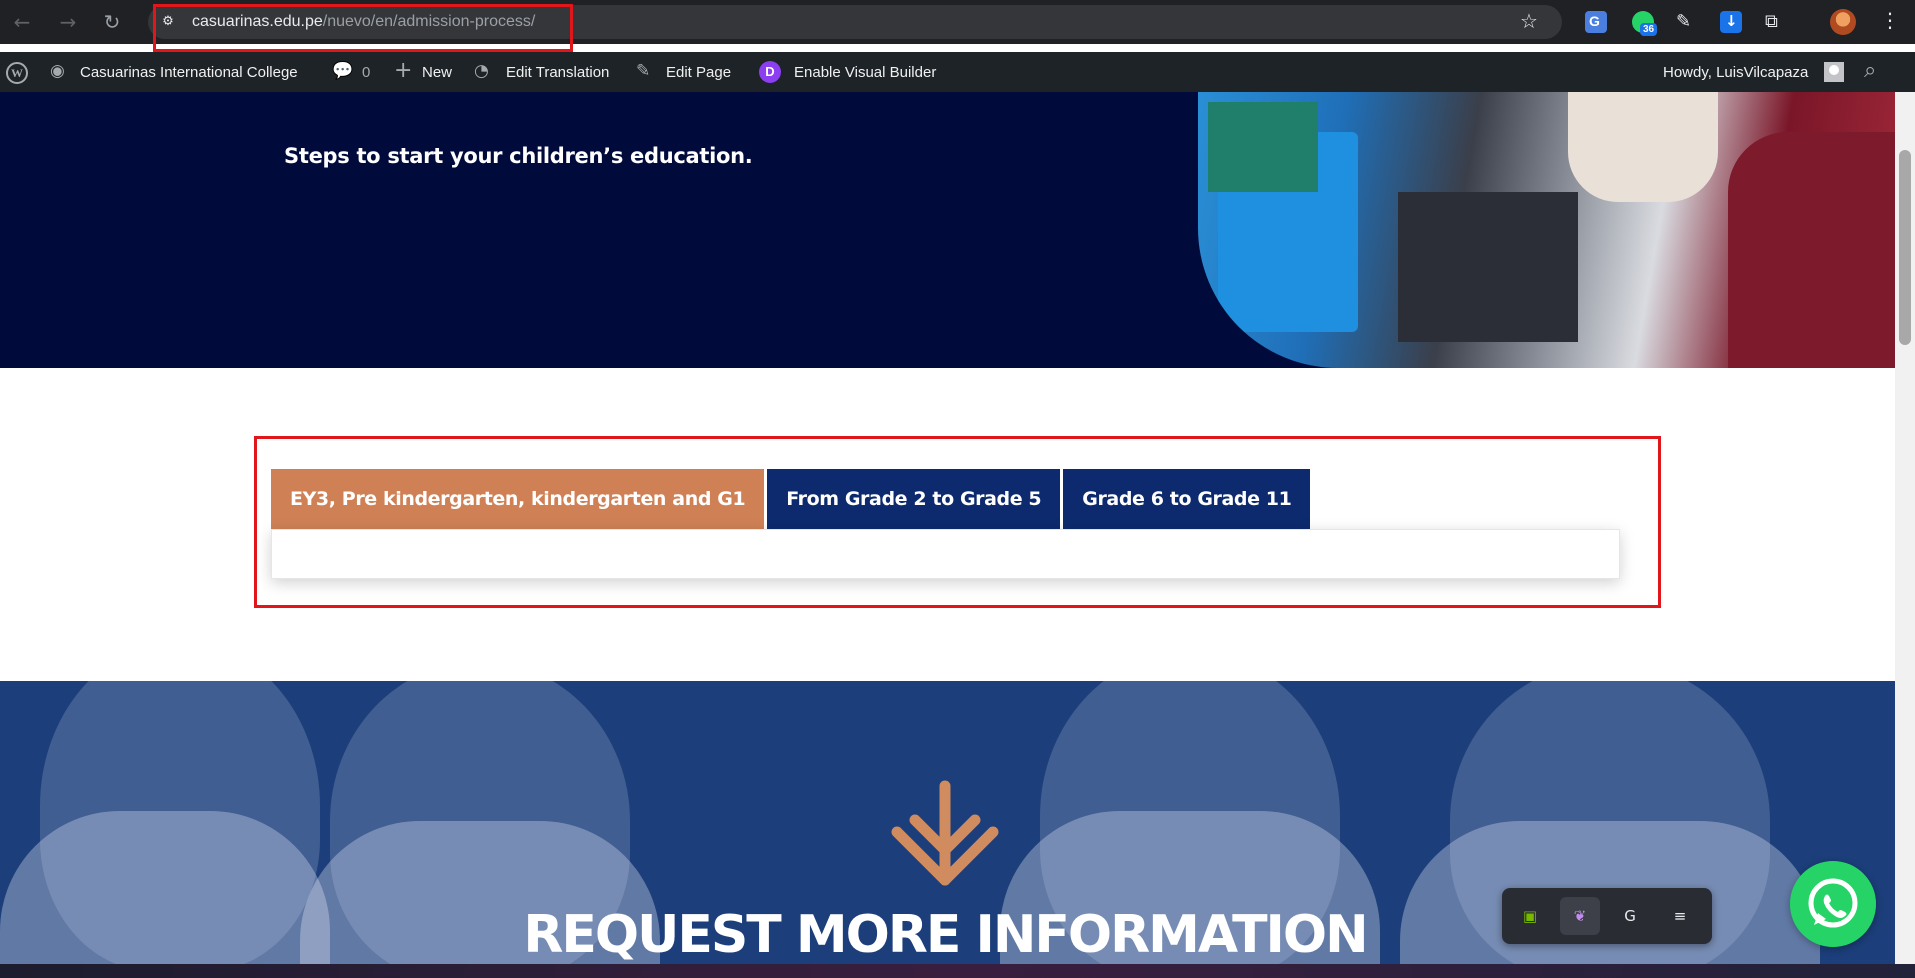  Describe the element at coordinates (770, 72) in the screenshot. I see `divi-logo-icon: D` at that location.